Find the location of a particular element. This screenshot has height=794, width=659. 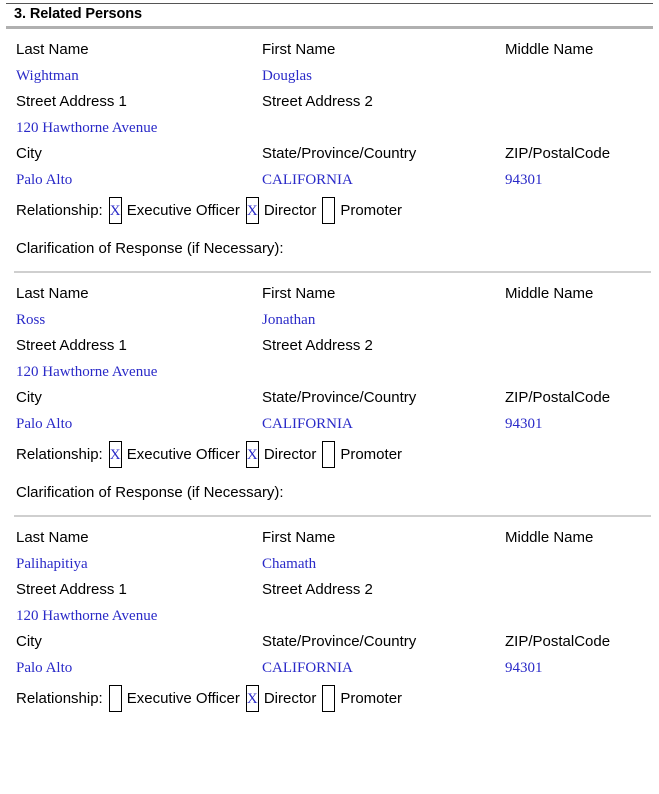

section-header-related-persons: 3. Related Persons is located at coordinates (329, 16).